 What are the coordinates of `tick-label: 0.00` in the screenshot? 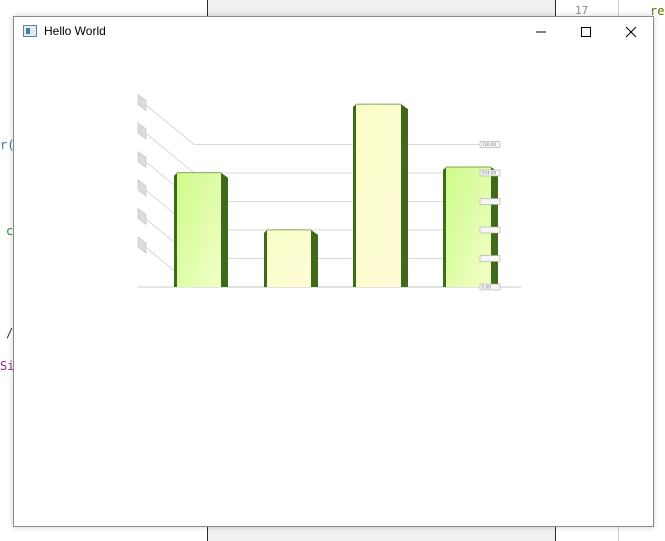 It's located at (486, 287).